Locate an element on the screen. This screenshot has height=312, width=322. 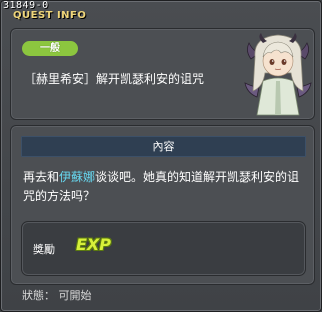
content-header: 內容 is located at coordinates (163, 146).